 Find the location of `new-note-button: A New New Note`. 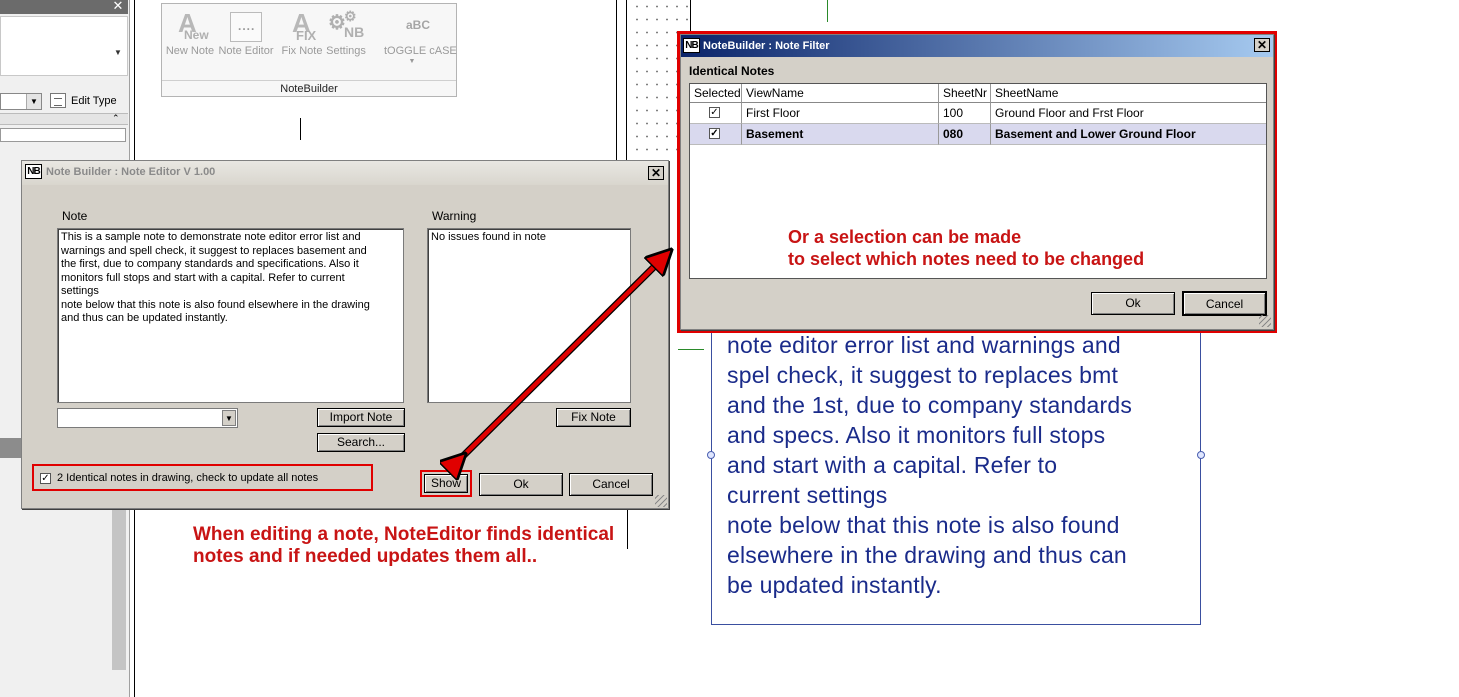

new-note-button: A New New Note is located at coordinates (190, 39).